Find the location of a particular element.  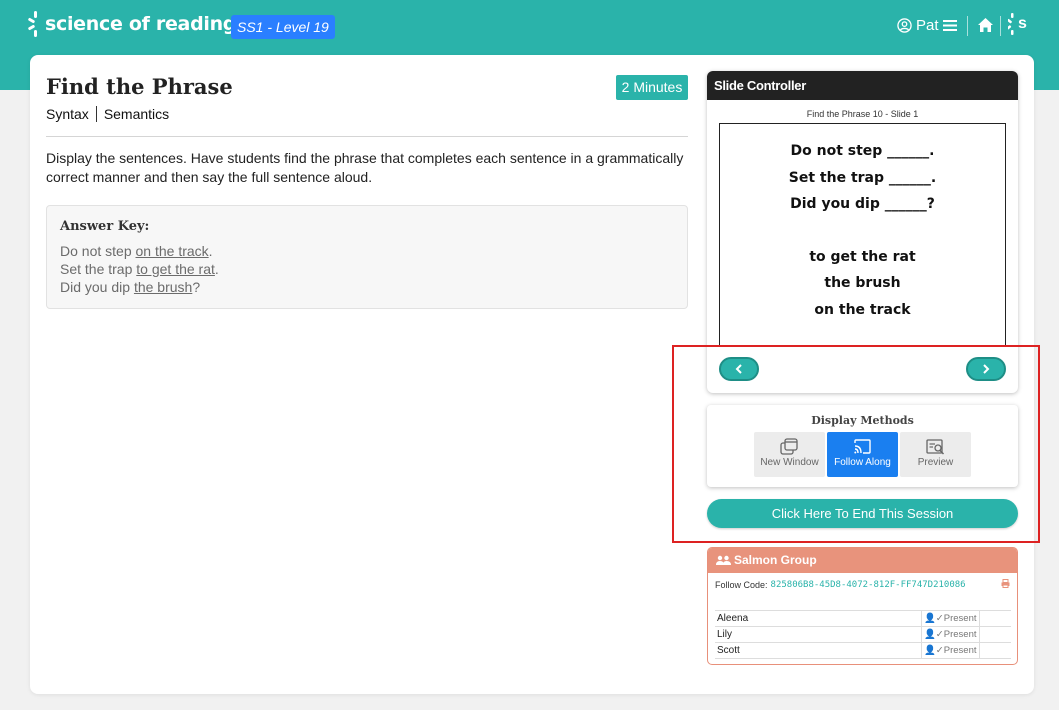

new-window-icon is located at coordinates (789, 446).